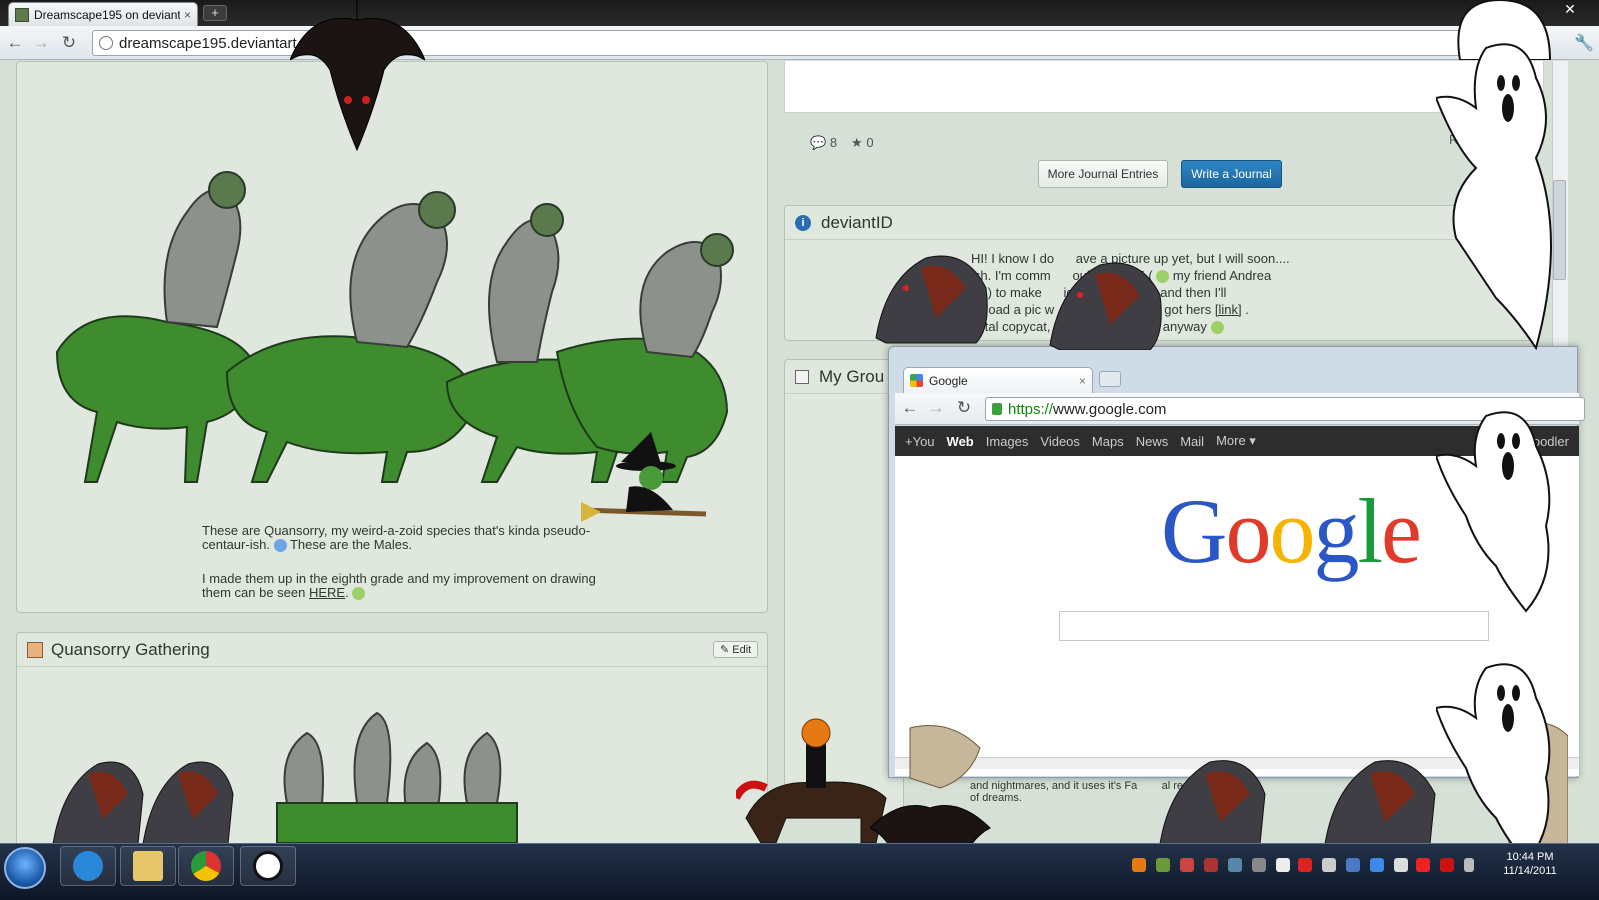 This screenshot has width=1599, height=900. Describe the element at coordinates (397, 777) in the screenshot. I see `quansorry-gathering-artwork` at that location.